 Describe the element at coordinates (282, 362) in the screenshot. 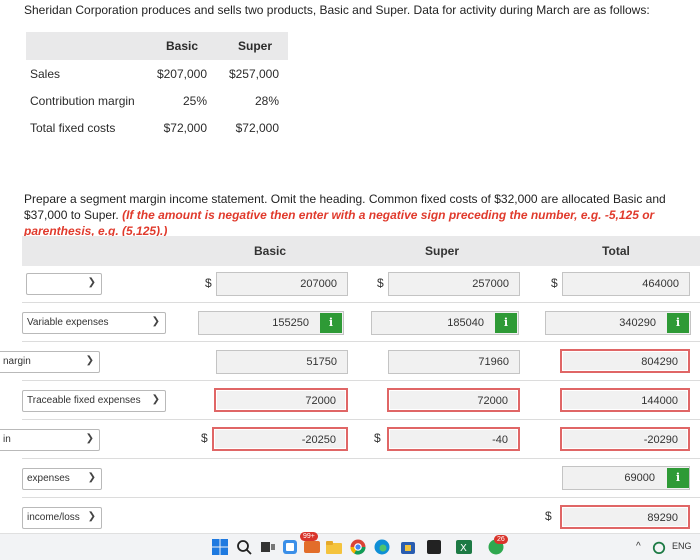

I see `basic-contribution-margin-input: 51750` at that location.